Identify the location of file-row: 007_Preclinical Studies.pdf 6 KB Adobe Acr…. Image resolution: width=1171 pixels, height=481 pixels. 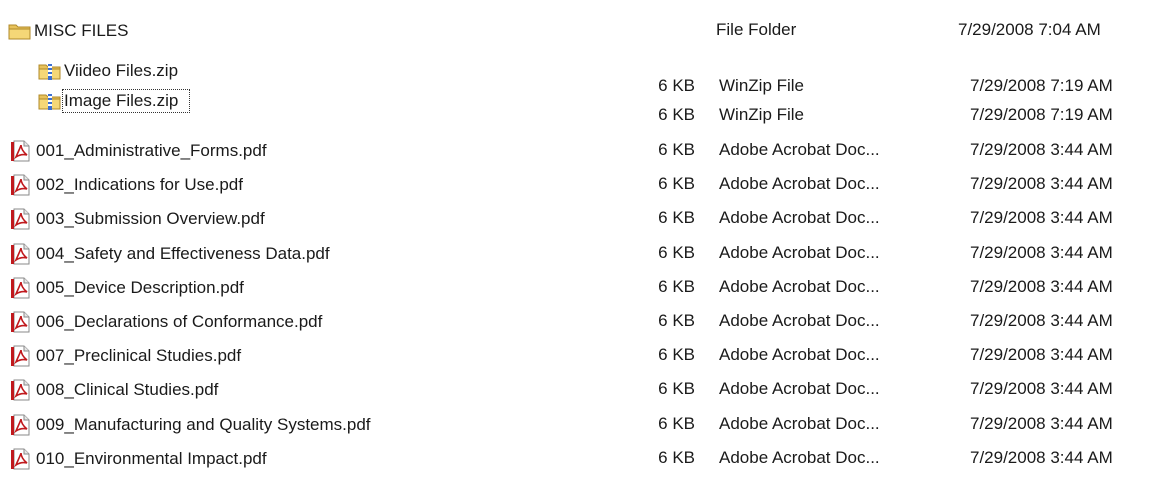
(585, 356).